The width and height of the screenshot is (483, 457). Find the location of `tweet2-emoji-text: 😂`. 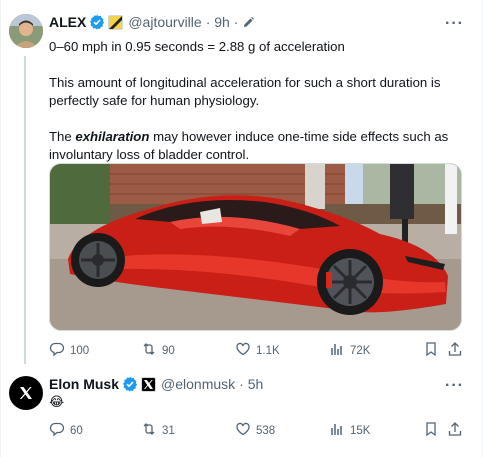

tweet2-emoji-text: 😂 is located at coordinates (57, 401).